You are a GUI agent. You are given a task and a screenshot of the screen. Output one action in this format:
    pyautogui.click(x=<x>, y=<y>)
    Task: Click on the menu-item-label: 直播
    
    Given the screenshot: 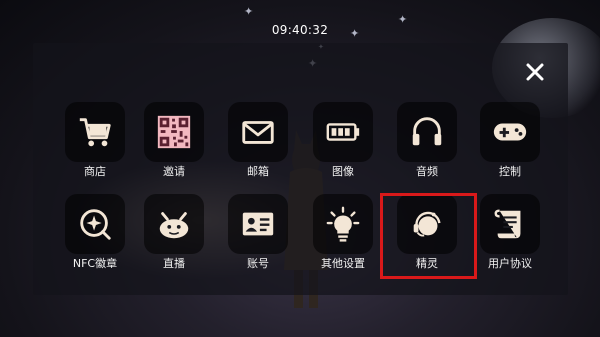 What is the action you would take?
    pyautogui.click(x=174, y=263)
    